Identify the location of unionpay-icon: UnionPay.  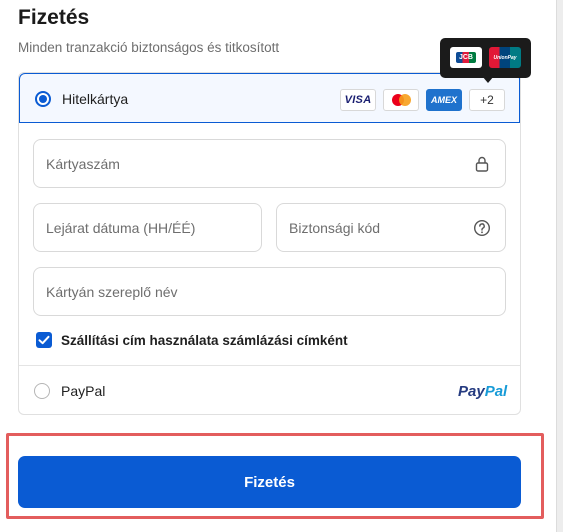
(505, 57).